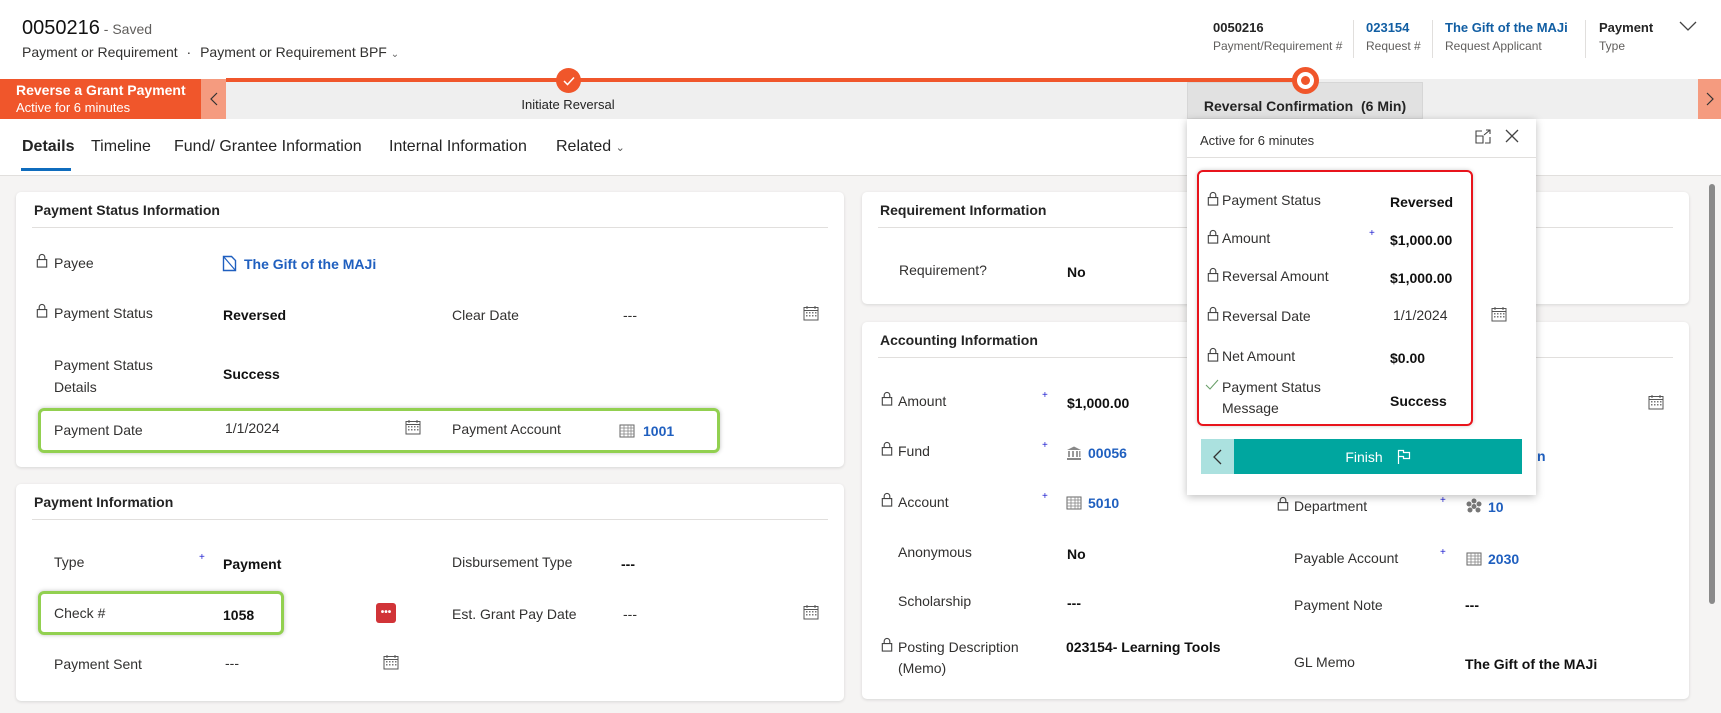  What do you see at coordinates (1076, 554) in the screenshot?
I see `anonymous-value: No` at bounding box center [1076, 554].